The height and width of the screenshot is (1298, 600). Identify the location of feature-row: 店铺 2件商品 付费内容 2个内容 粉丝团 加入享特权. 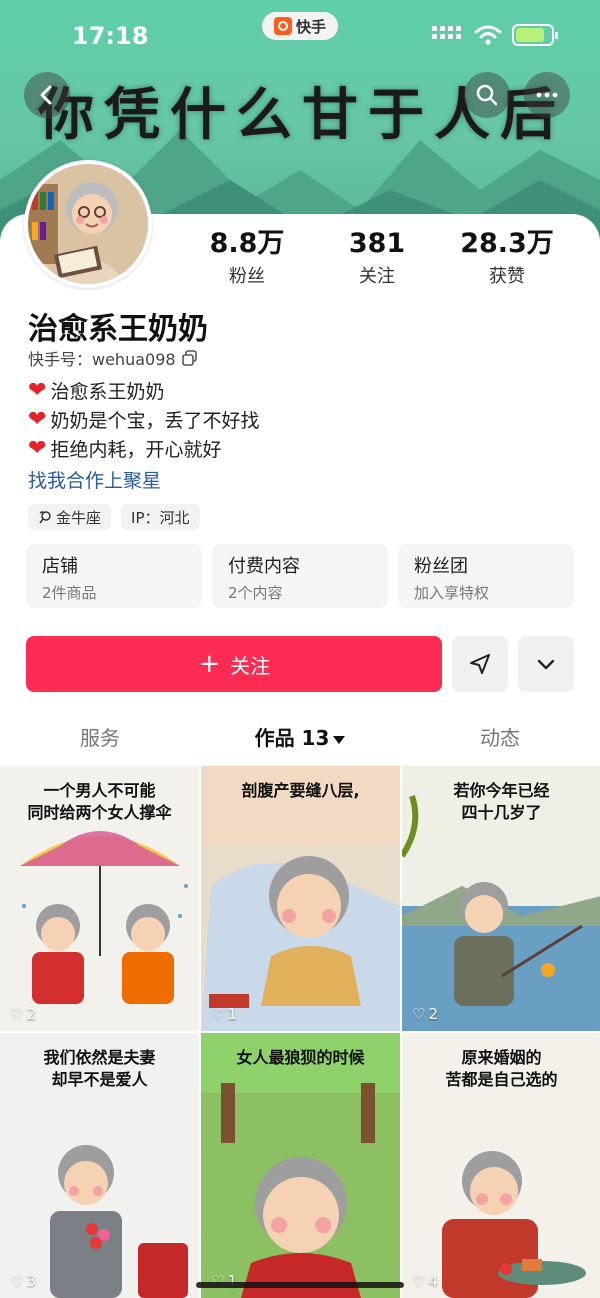
(300, 576).